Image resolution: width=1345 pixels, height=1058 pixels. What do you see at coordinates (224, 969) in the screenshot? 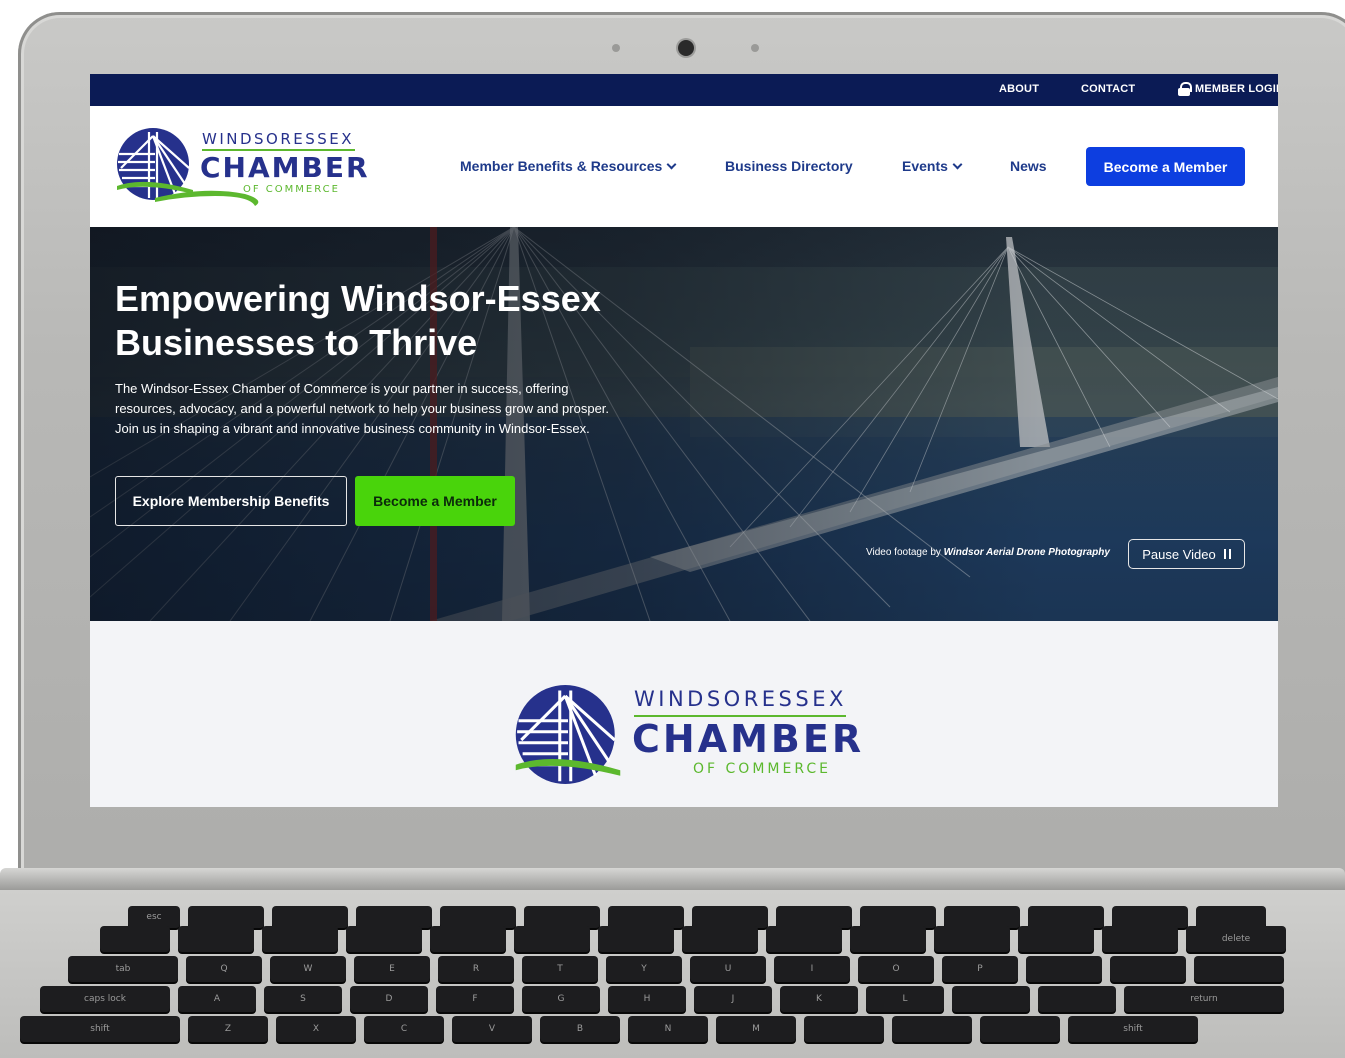
I see `key-q: Q` at bounding box center [224, 969].